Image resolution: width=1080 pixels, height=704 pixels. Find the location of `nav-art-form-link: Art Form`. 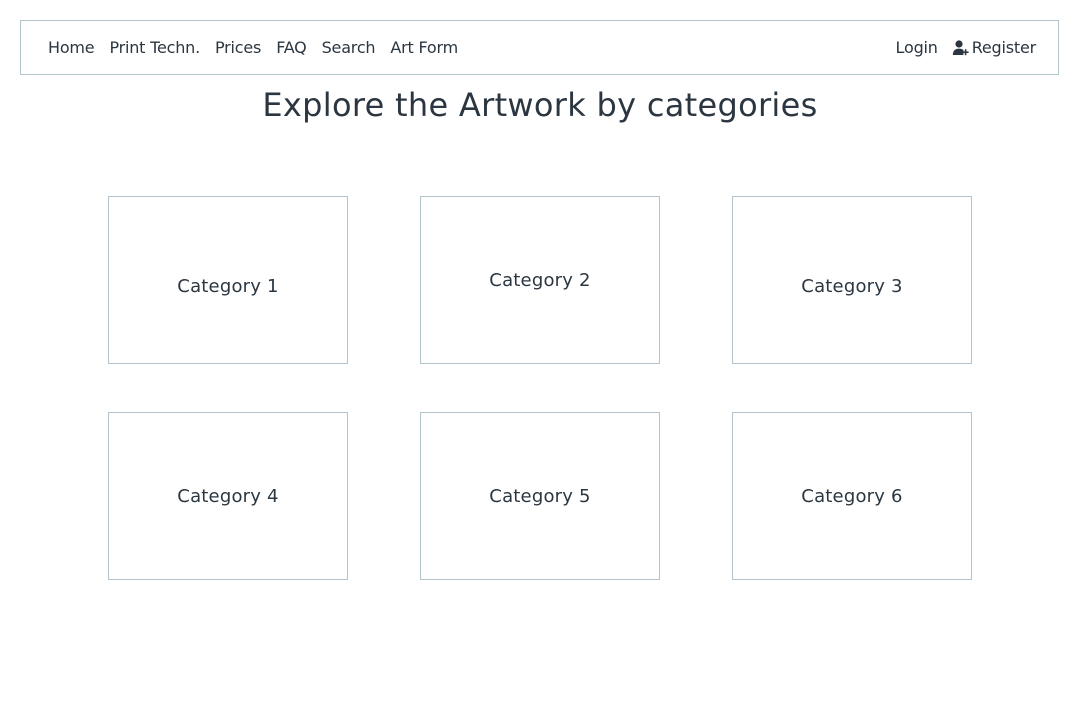

nav-art-form-link: Art Form is located at coordinates (424, 47).